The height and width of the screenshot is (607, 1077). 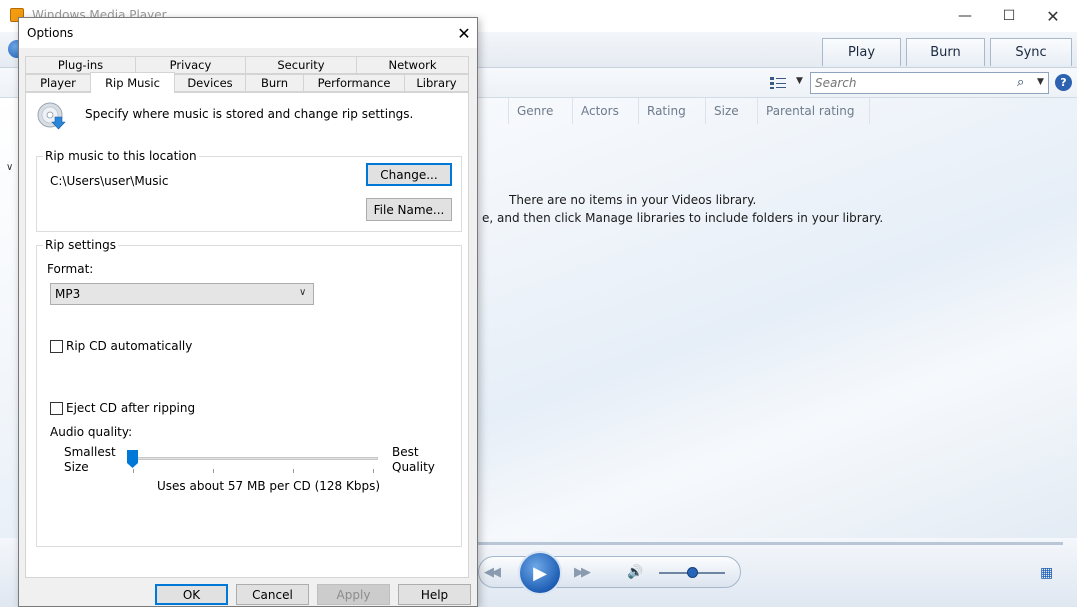 I want to click on quality-usage-text: Uses about 57 MB per CD (128 Kbps), so click(x=269, y=486).